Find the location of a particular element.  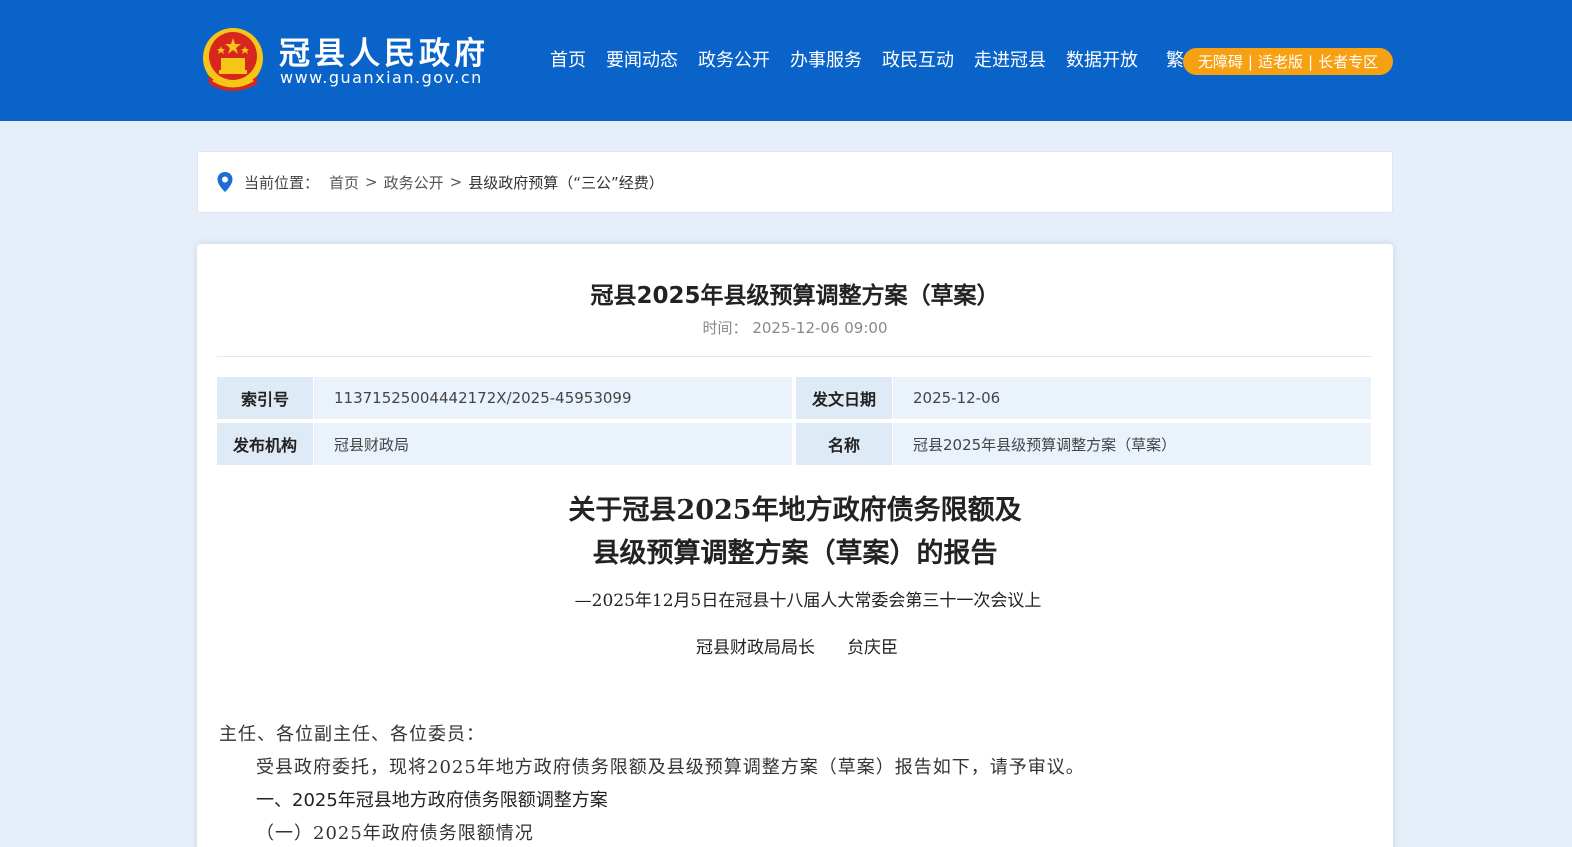

accessibility-link: 无障碍 is located at coordinates (1220, 61).